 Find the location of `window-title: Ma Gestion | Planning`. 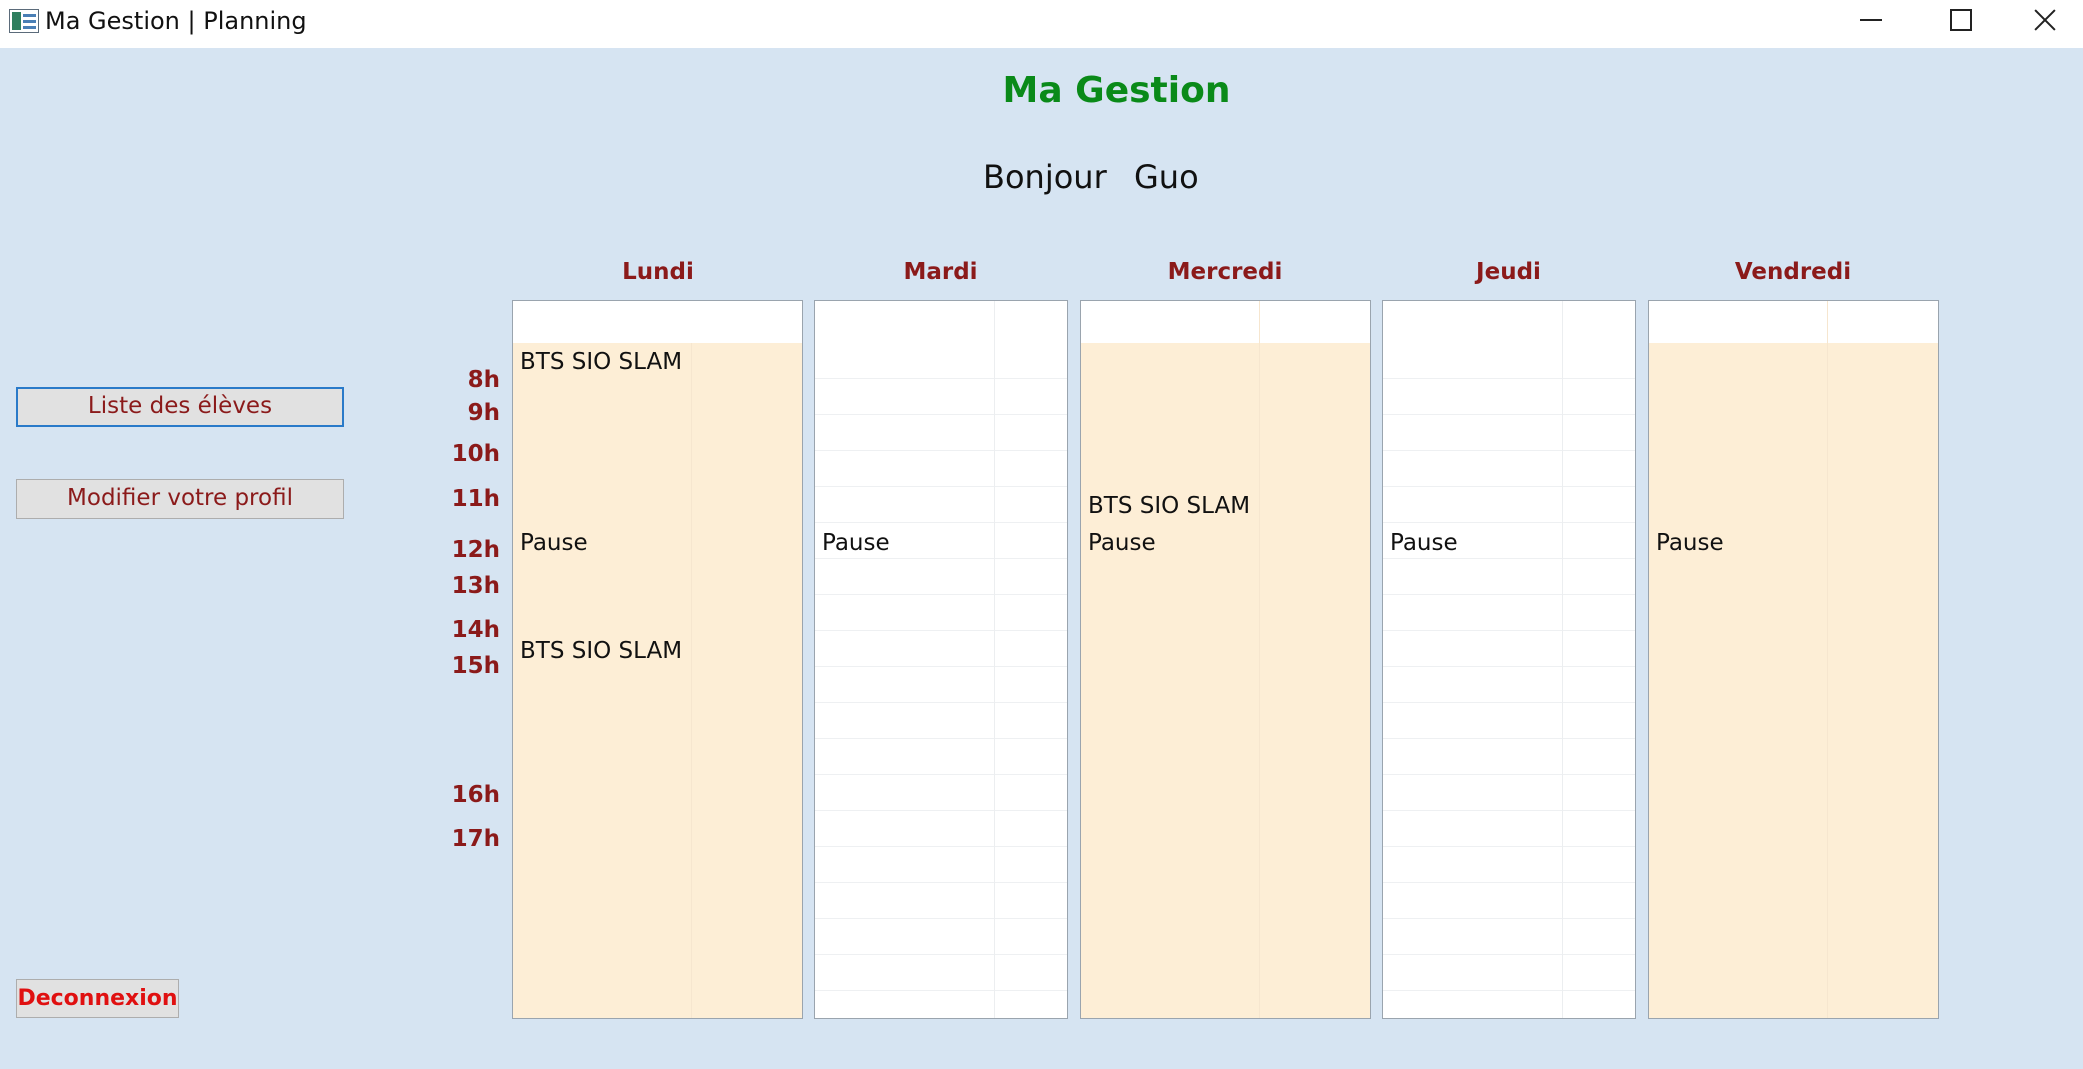

window-title: Ma Gestion | Planning is located at coordinates (176, 21).